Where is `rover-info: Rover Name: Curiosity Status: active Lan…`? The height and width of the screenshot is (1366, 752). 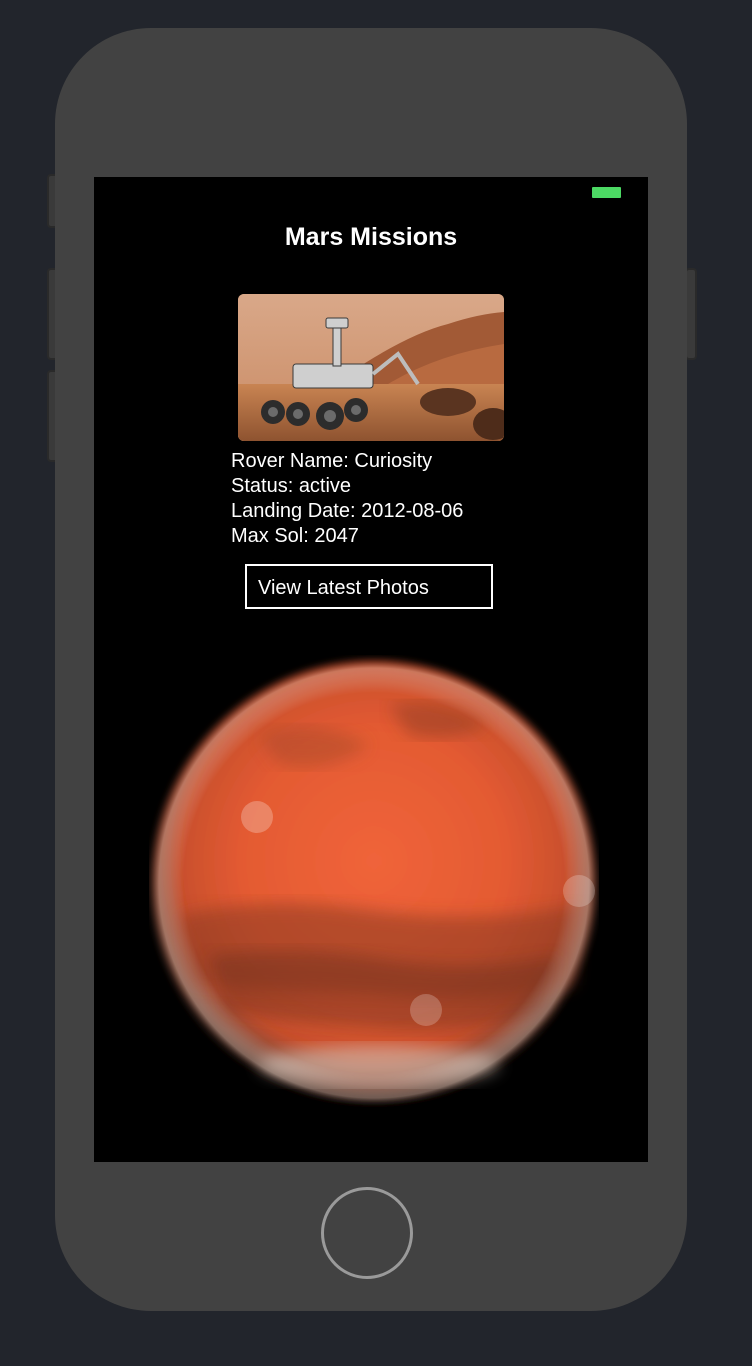 rover-info: Rover Name: Curiosity Status: active Lan… is located at coordinates (347, 499).